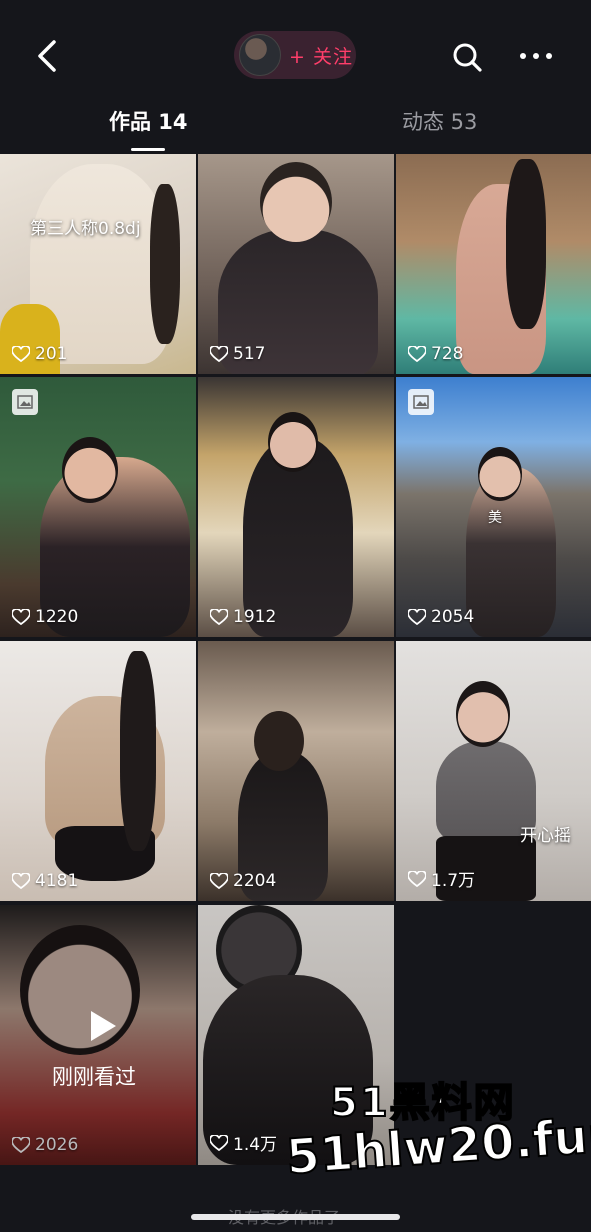 The height and width of the screenshot is (1232, 591). What do you see at coordinates (439, 121) in the screenshot?
I see `tab-moments: 动态 53` at bounding box center [439, 121].